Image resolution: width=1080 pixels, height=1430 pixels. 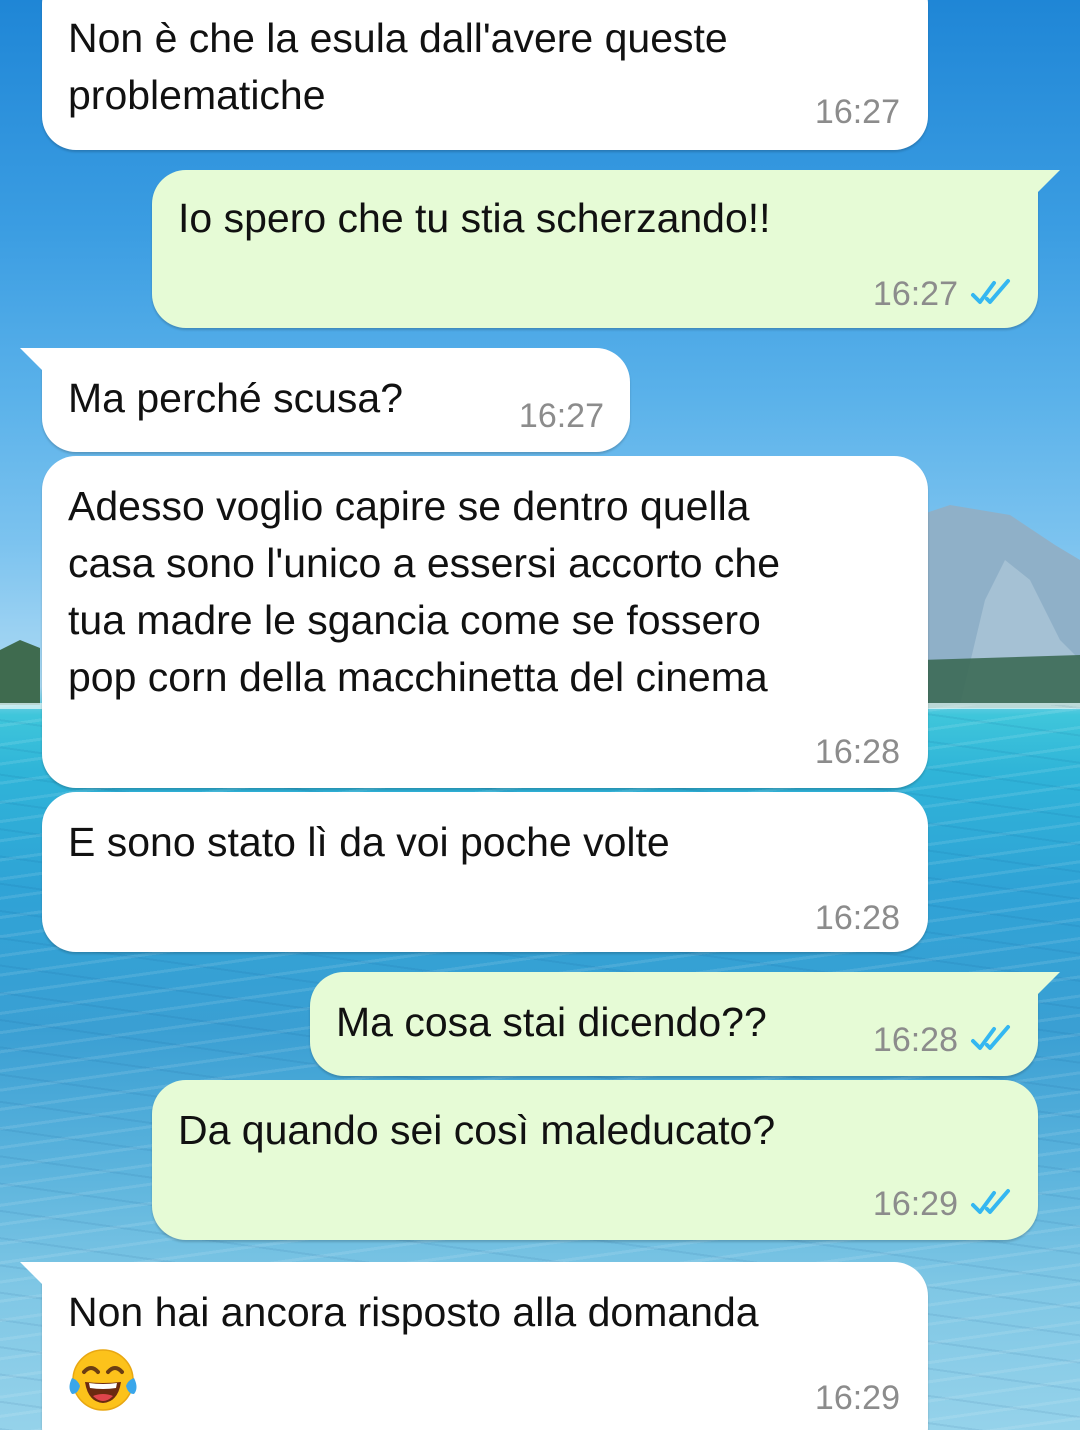 I want to click on message-bubble-incoming: E sono stato lì da voi poche volte 16:28, so click(x=485, y=872).